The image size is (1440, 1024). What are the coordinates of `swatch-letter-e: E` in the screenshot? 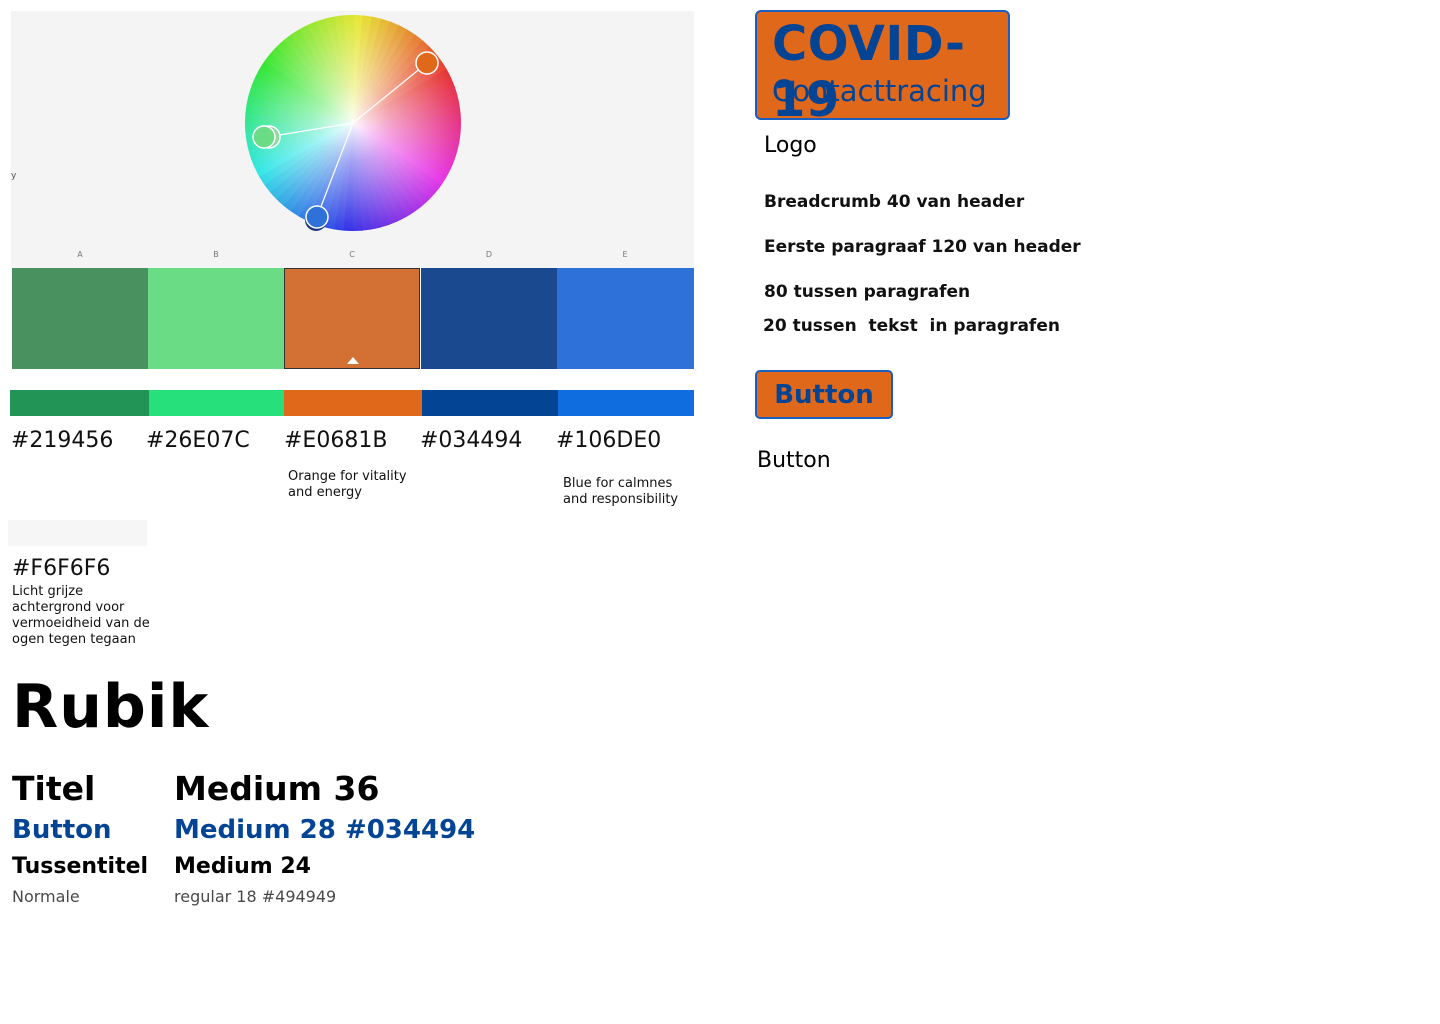 It's located at (625, 254).